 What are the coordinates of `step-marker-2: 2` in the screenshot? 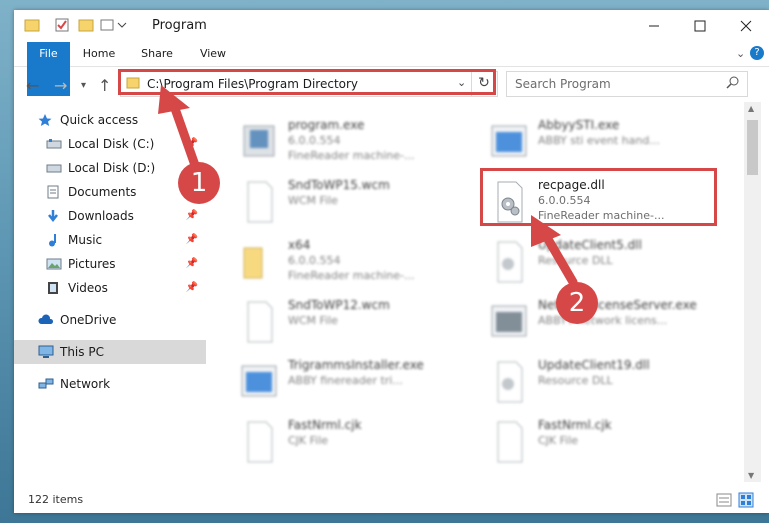 It's located at (577, 303).